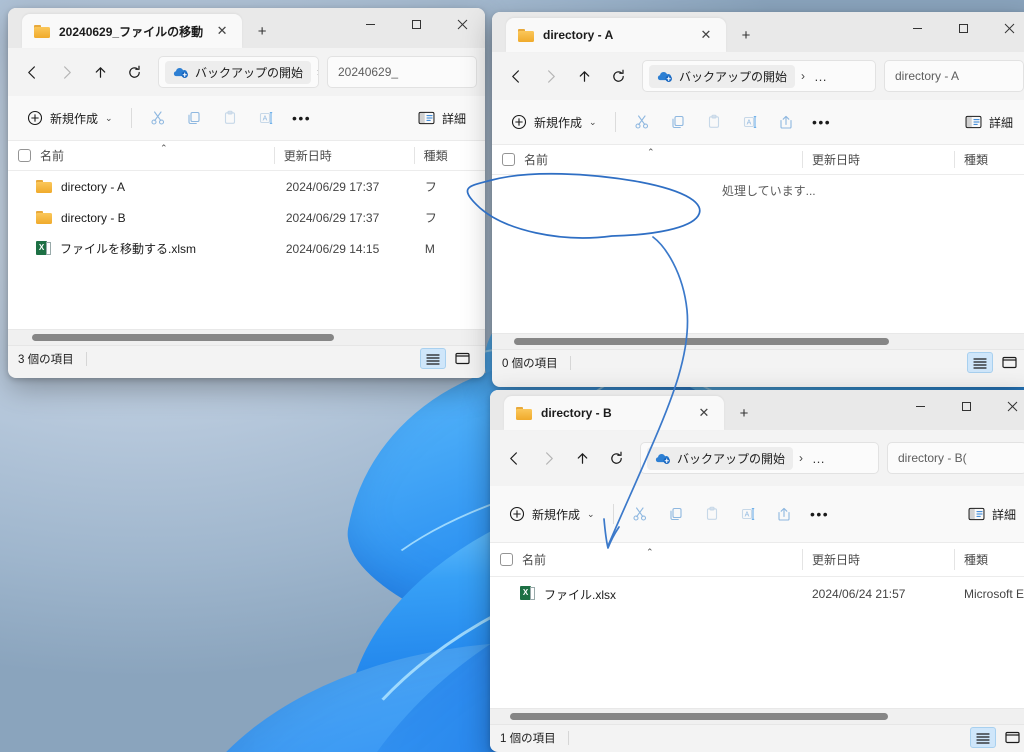 The height and width of the screenshot is (752, 1024). What do you see at coordinates (246, 28) in the screenshot?
I see `title-bar: 20240629_ファイルの移動 ✕ +` at bounding box center [246, 28].